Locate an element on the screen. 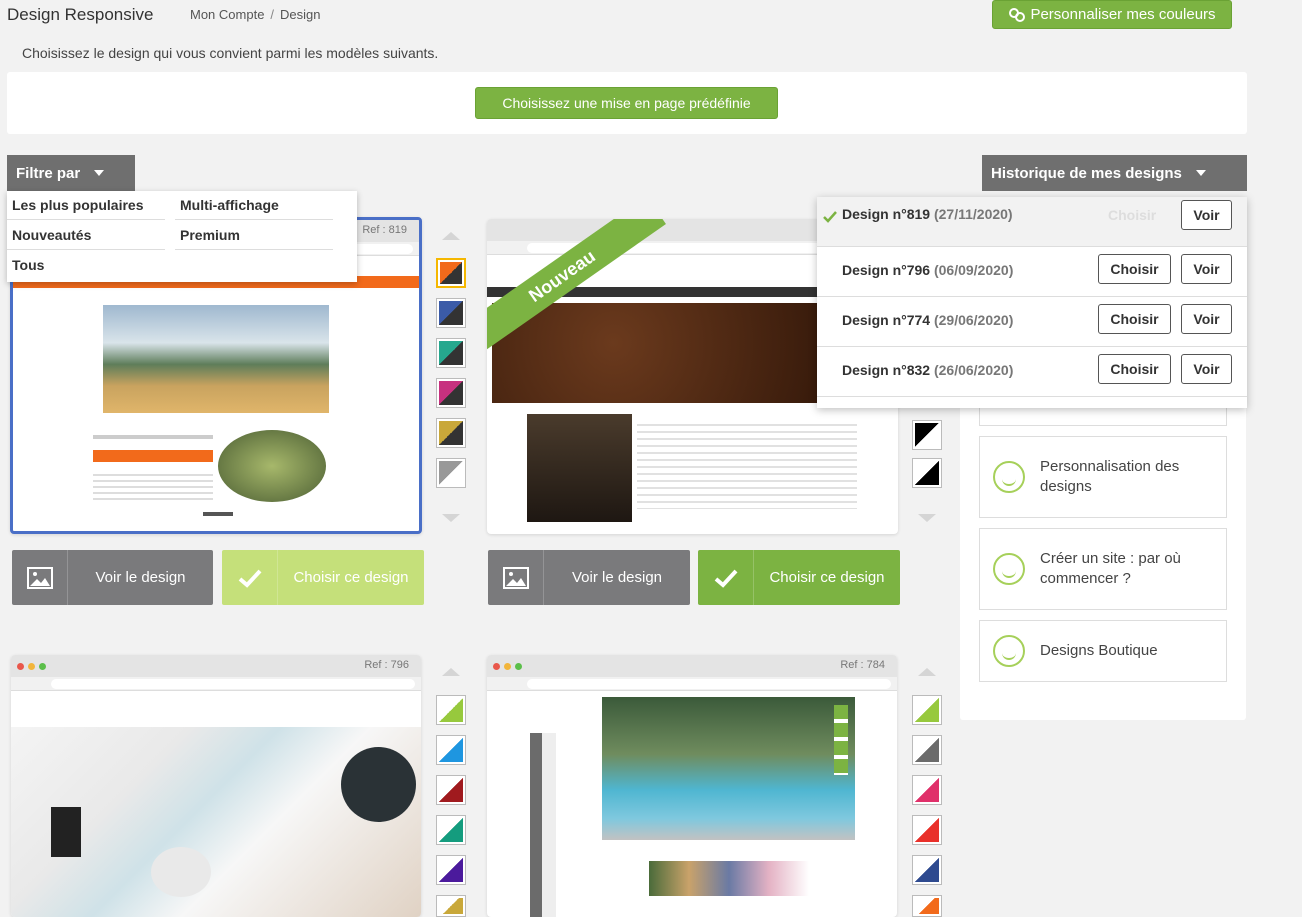 Image resolution: width=1302 pixels, height=917 pixels. breadcrumb-design: Design is located at coordinates (300, 14).